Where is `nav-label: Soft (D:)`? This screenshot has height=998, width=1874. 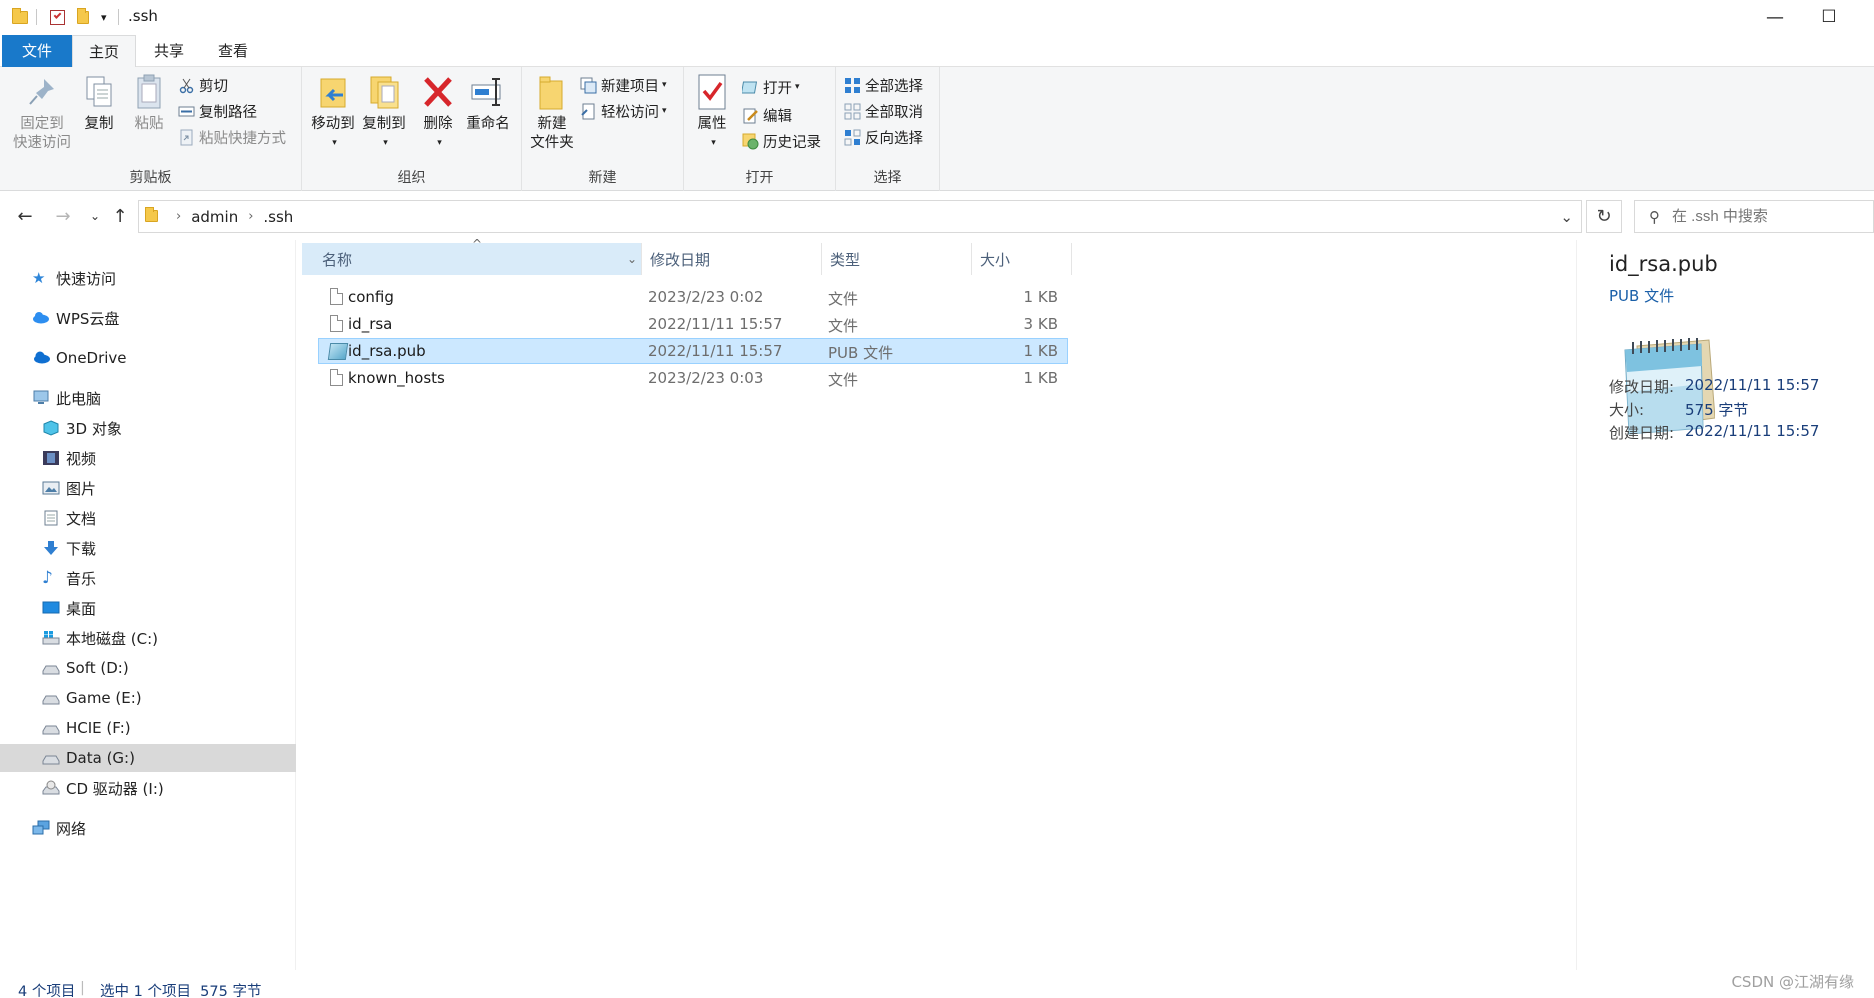
nav-label: Soft (D:) is located at coordinates (97, 668).